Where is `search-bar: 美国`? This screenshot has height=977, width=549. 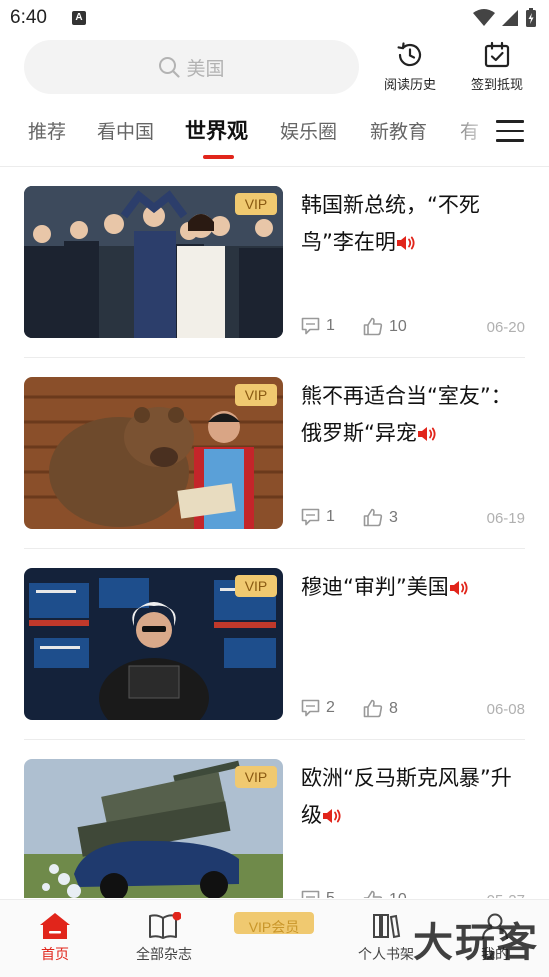 search-bar: 美国 is located at coordinates (191, 67).